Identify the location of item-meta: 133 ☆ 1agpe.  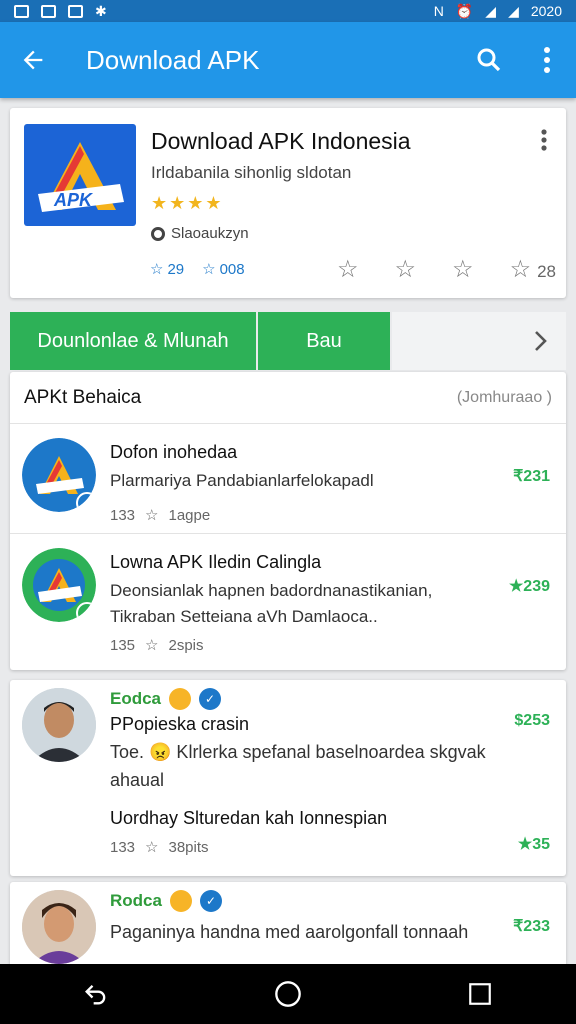
(160, 515).